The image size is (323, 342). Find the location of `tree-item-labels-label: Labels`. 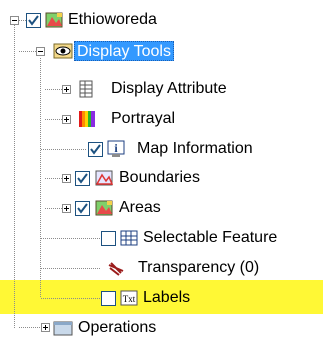

tree-item-labels-label: Labels is located at coordinates (166, 298).